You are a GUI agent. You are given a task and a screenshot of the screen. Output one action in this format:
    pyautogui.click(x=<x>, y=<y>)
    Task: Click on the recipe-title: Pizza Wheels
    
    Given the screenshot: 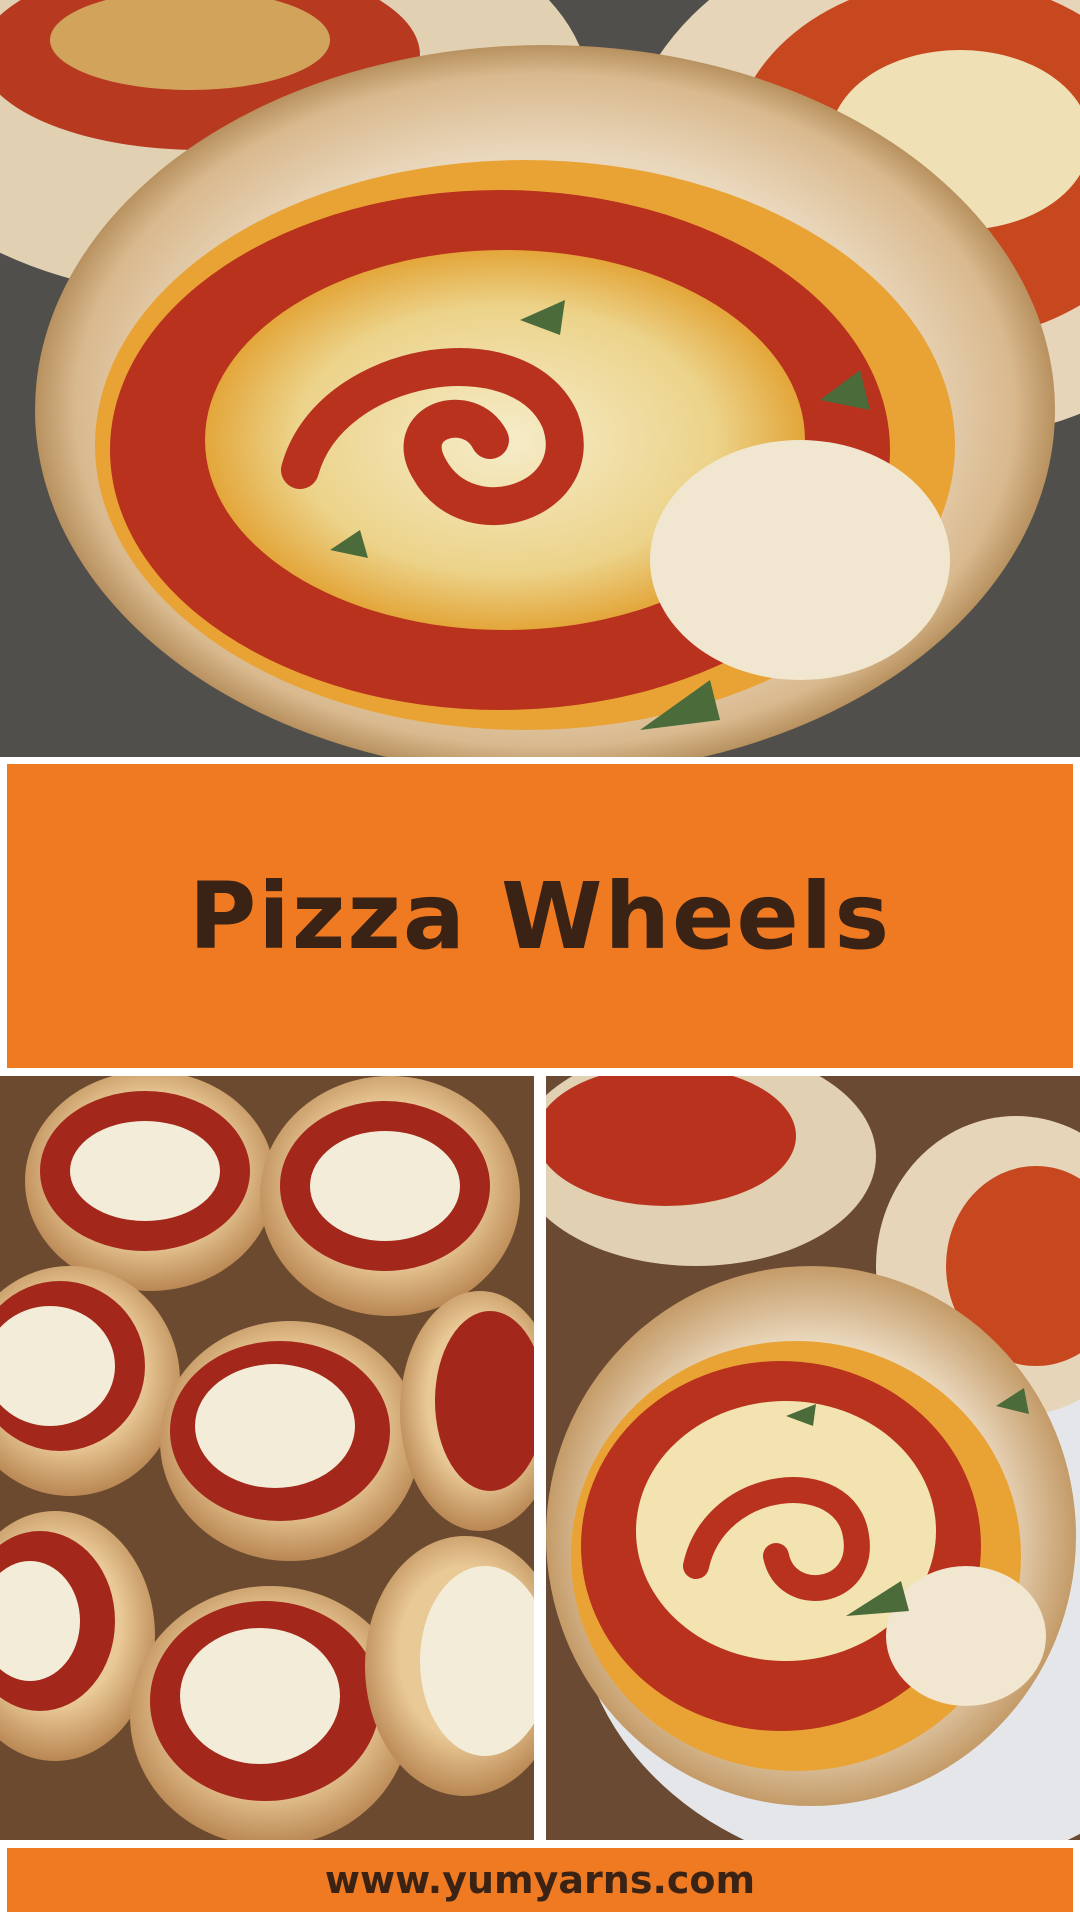 What is the action you would take?
    pyautogui.click(x=540, y=916)
    